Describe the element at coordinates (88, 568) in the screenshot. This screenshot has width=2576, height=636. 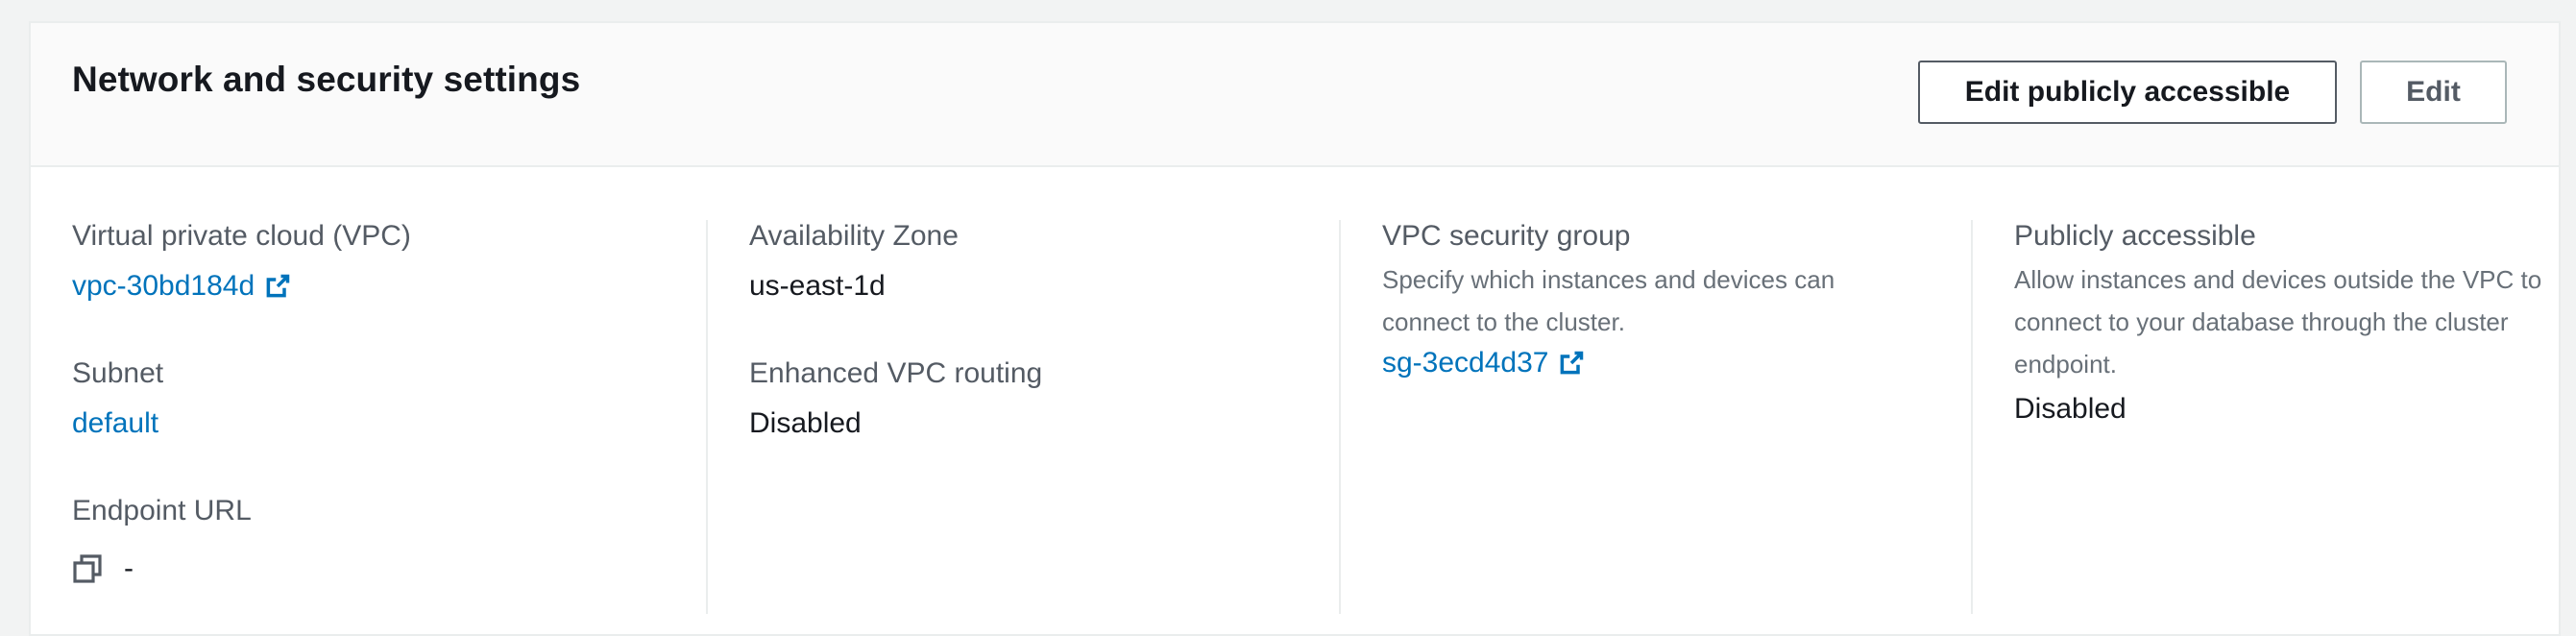
I see `copy-icon` at that location.